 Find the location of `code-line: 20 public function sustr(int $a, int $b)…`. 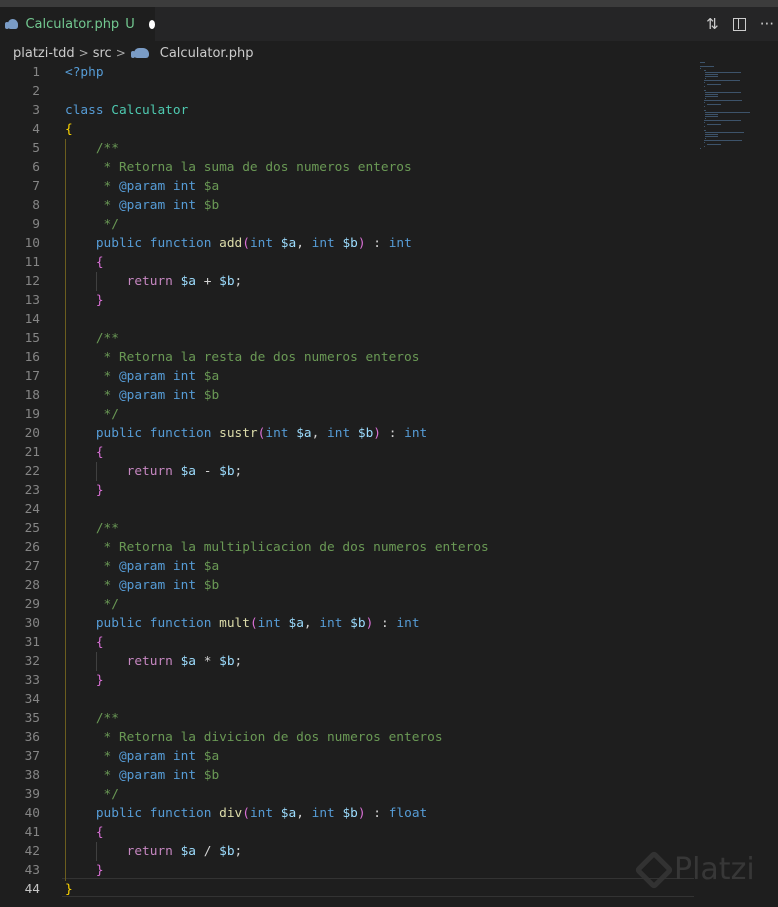

code-line: 20 public function sustr(int $a, int $b)… is located at coordinates (350, 433).